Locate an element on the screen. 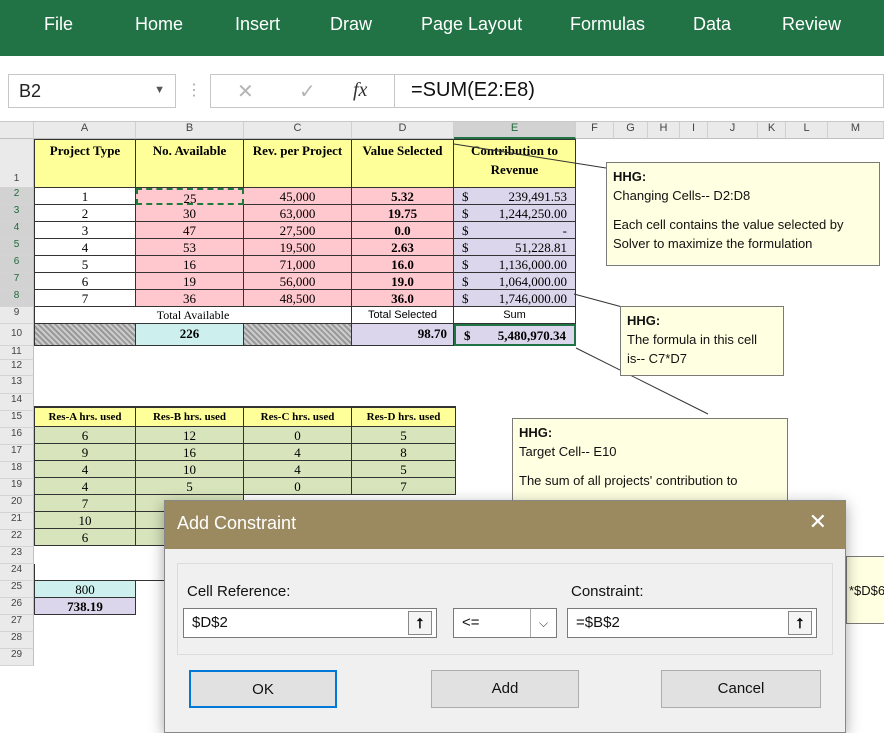 The image size is (884, 733). cell-no-available: 53 is located at coordinates (190, 247).